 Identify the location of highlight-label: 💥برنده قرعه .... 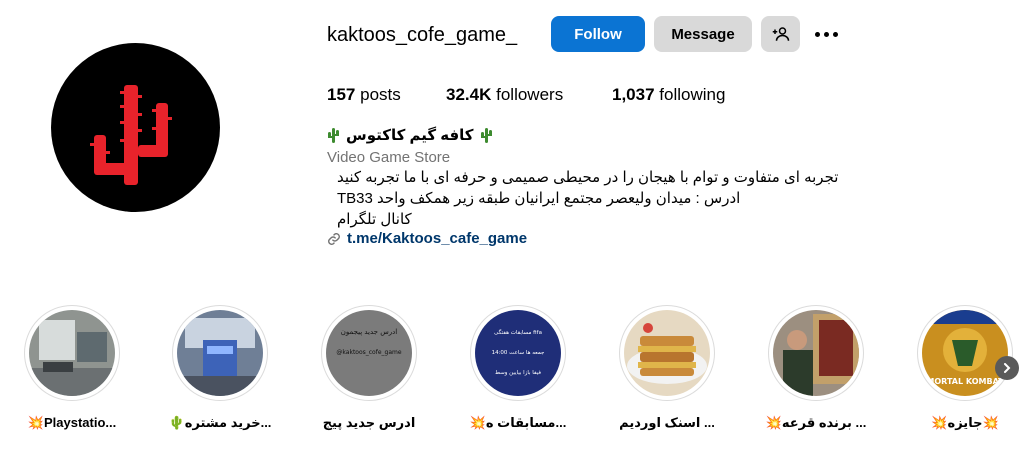
(816, 422).